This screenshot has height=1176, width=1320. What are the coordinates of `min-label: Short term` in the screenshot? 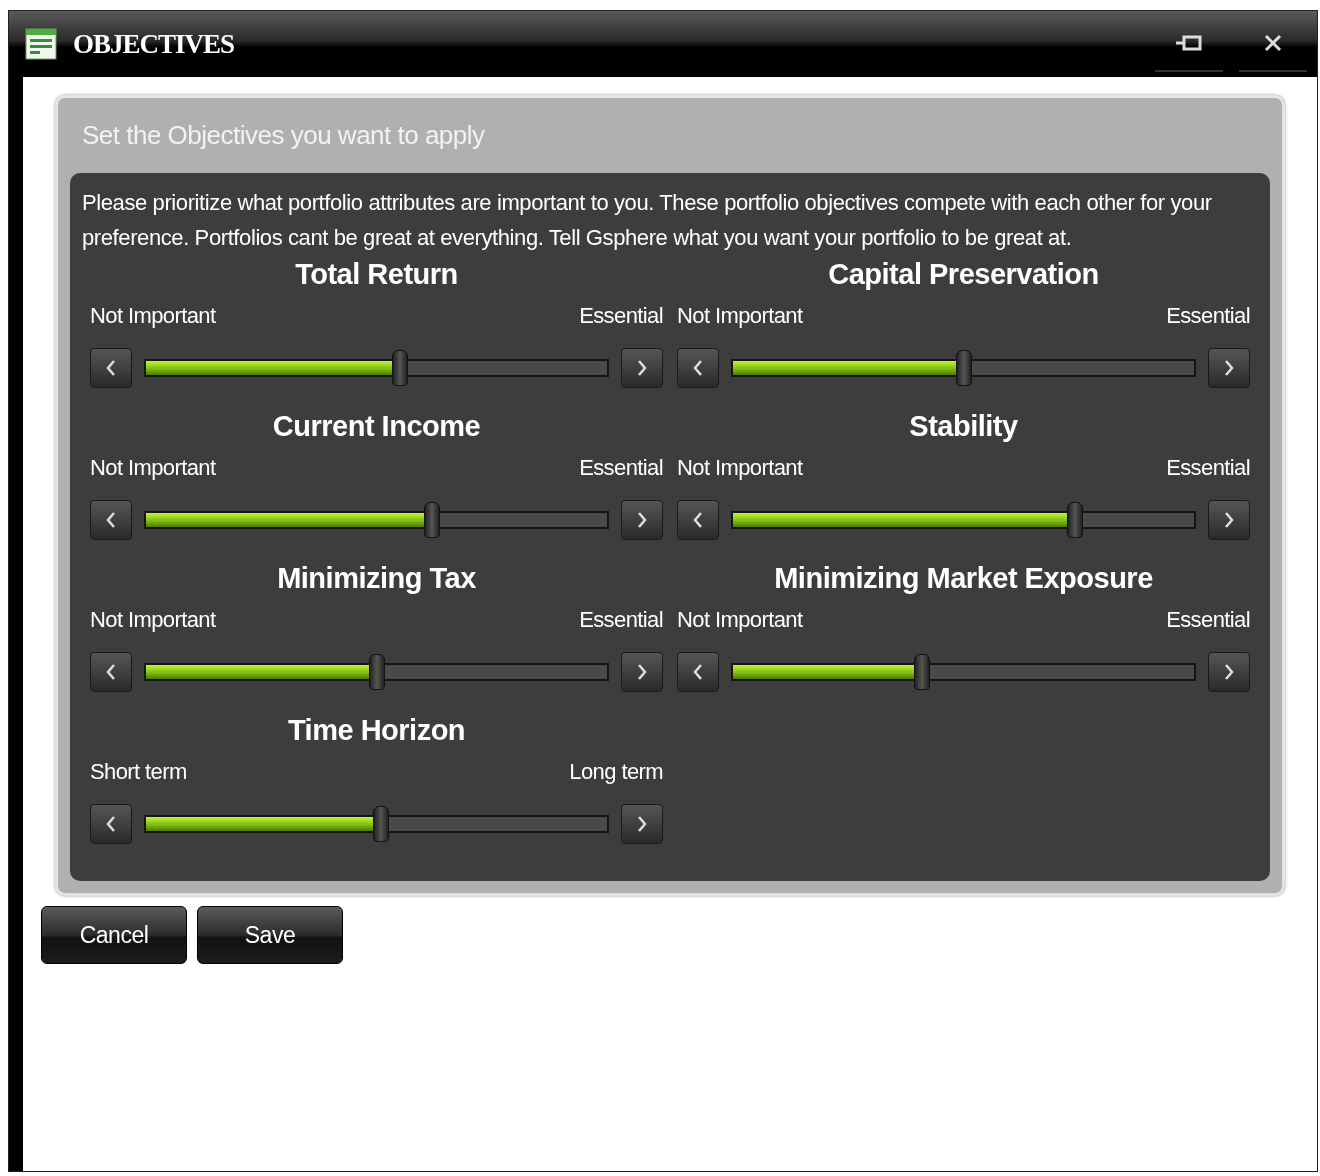 It's located at (138, 772).